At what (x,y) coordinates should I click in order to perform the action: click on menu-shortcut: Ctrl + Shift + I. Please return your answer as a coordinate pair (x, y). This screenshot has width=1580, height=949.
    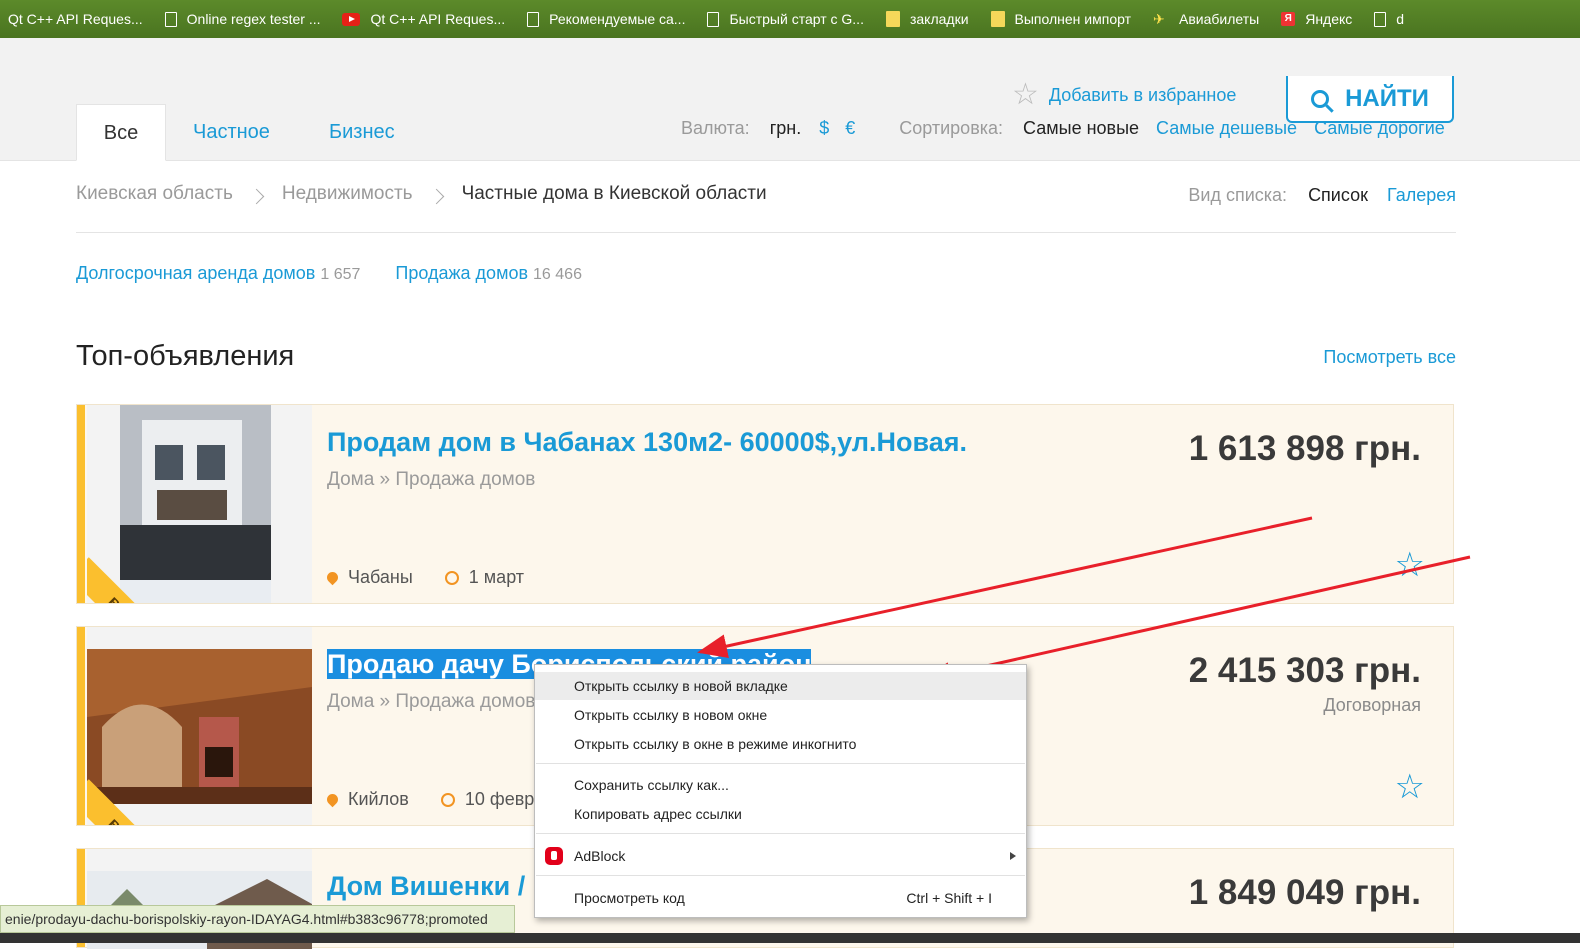
    Looking at the image, I should click on (949, 898).